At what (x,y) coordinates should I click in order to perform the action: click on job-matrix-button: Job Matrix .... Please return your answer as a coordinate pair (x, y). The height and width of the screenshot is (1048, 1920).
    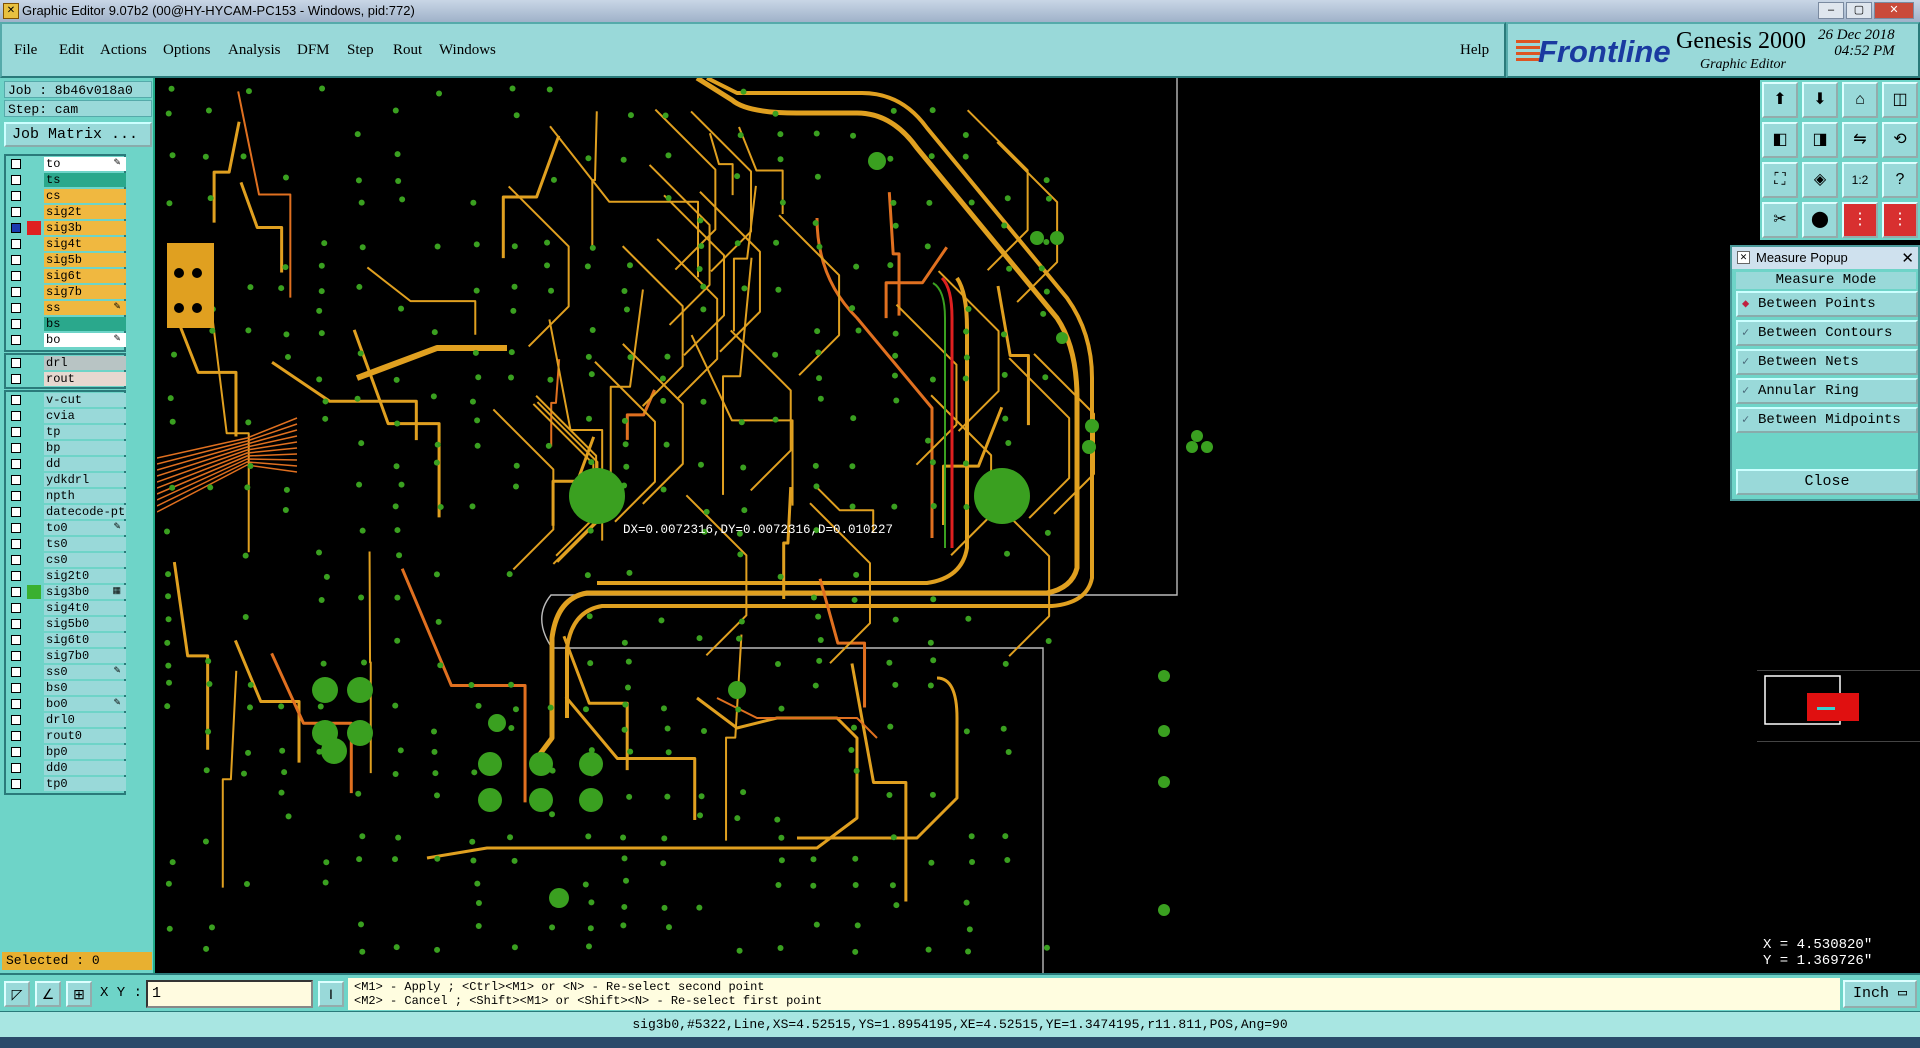
    Looking at the image, I should click on (78, 134).